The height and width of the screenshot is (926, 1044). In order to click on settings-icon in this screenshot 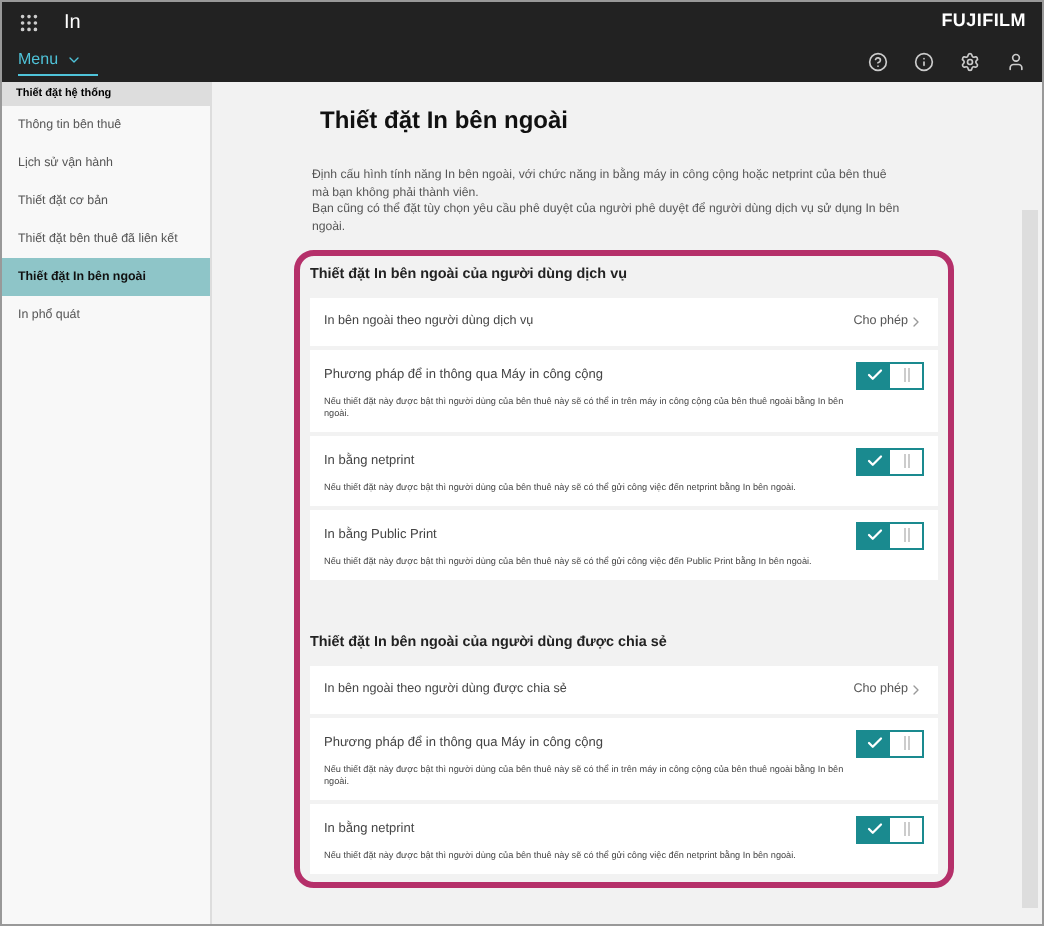, I will do `click(970, 62)`.